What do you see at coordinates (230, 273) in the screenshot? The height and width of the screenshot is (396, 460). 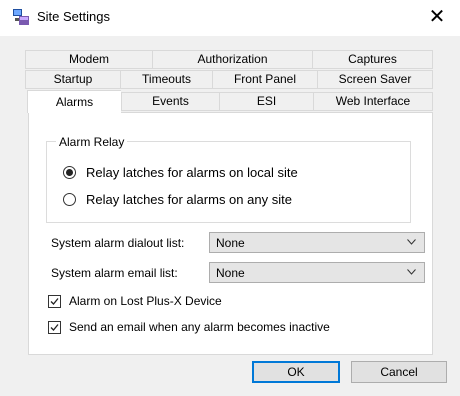 I see `email-list-value: None` at bounding box center [230, 273].